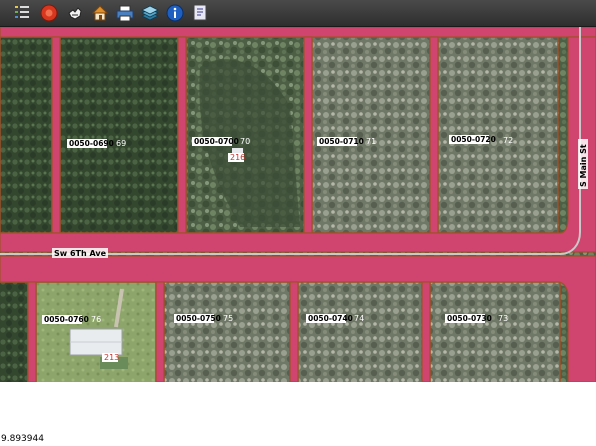 This screenshot has height=446, width=596. I want to click on parcel-id-label: 0050-0700, so click(216, 141).